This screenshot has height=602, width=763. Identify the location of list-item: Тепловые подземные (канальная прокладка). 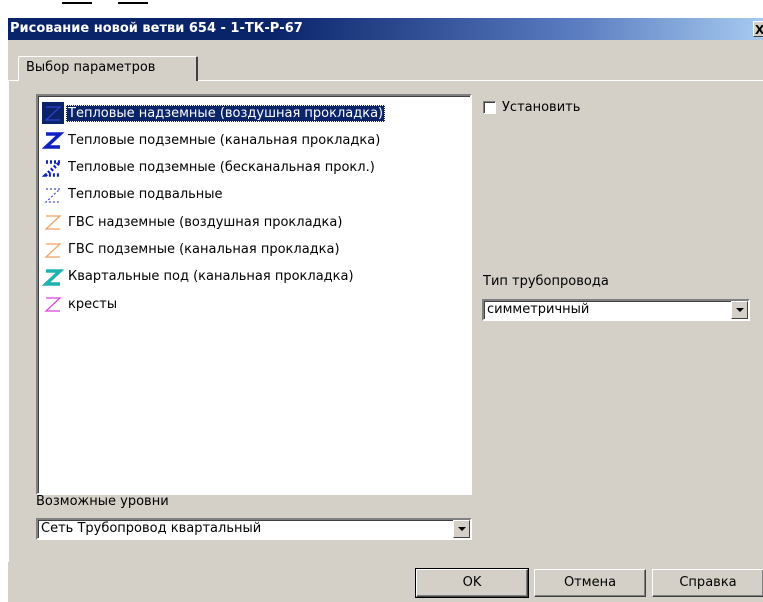
(255, 140).